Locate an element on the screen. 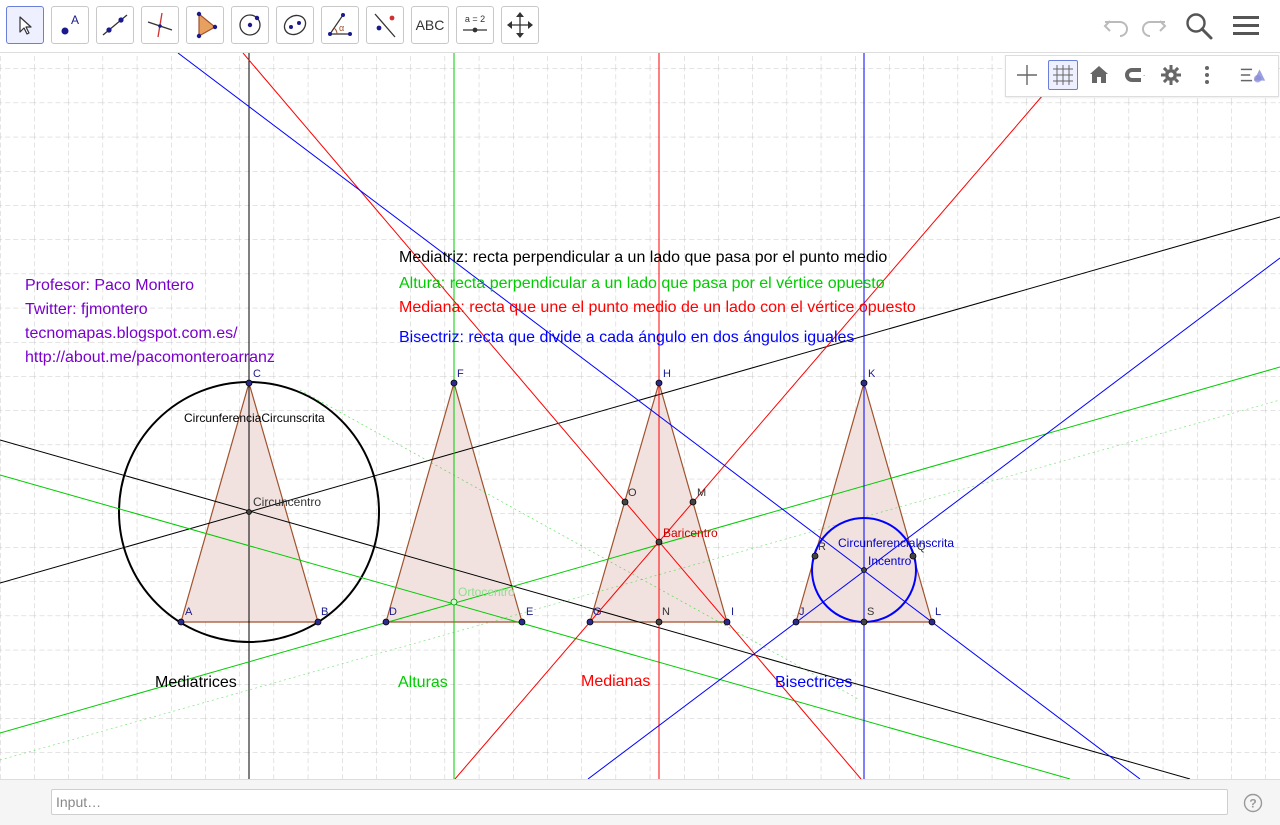 This screenshot has height=825, width=1280. move-tool-button is located at coordinates (25, 25).